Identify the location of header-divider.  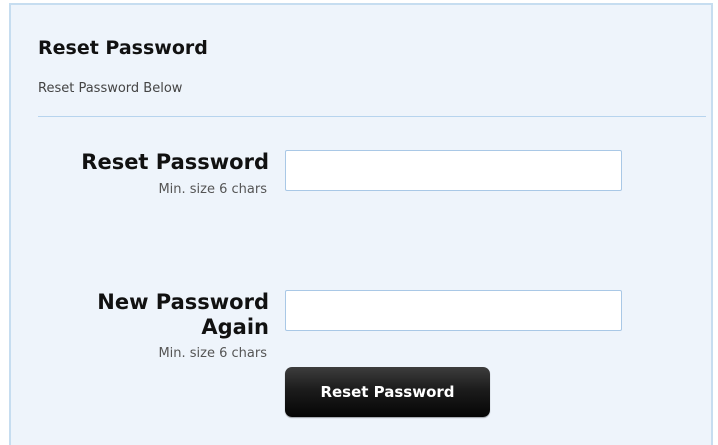
(372, 116).